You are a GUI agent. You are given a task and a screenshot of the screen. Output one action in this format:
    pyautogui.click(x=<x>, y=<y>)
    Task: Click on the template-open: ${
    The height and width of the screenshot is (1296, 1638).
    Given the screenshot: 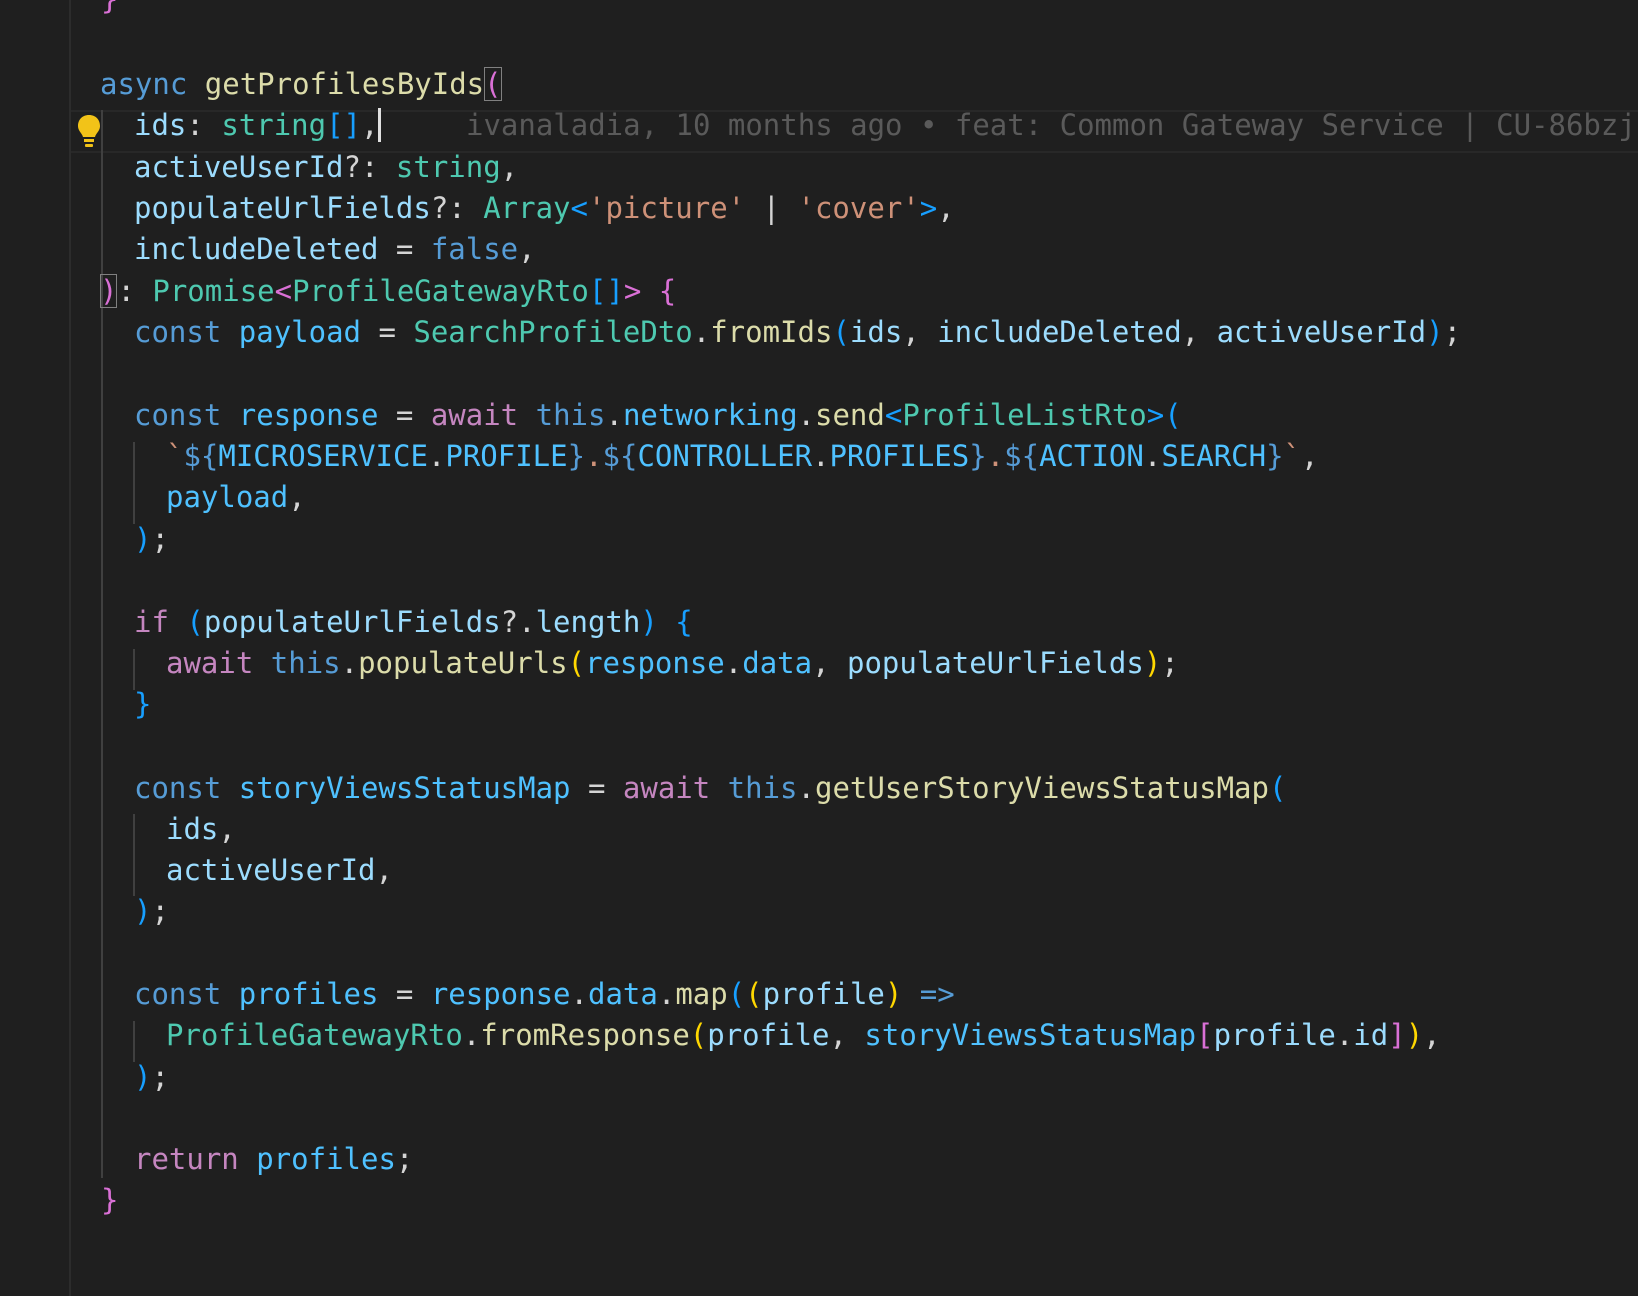 What is the action you would take?
    pyautogui.click(x=620, y=456)
    